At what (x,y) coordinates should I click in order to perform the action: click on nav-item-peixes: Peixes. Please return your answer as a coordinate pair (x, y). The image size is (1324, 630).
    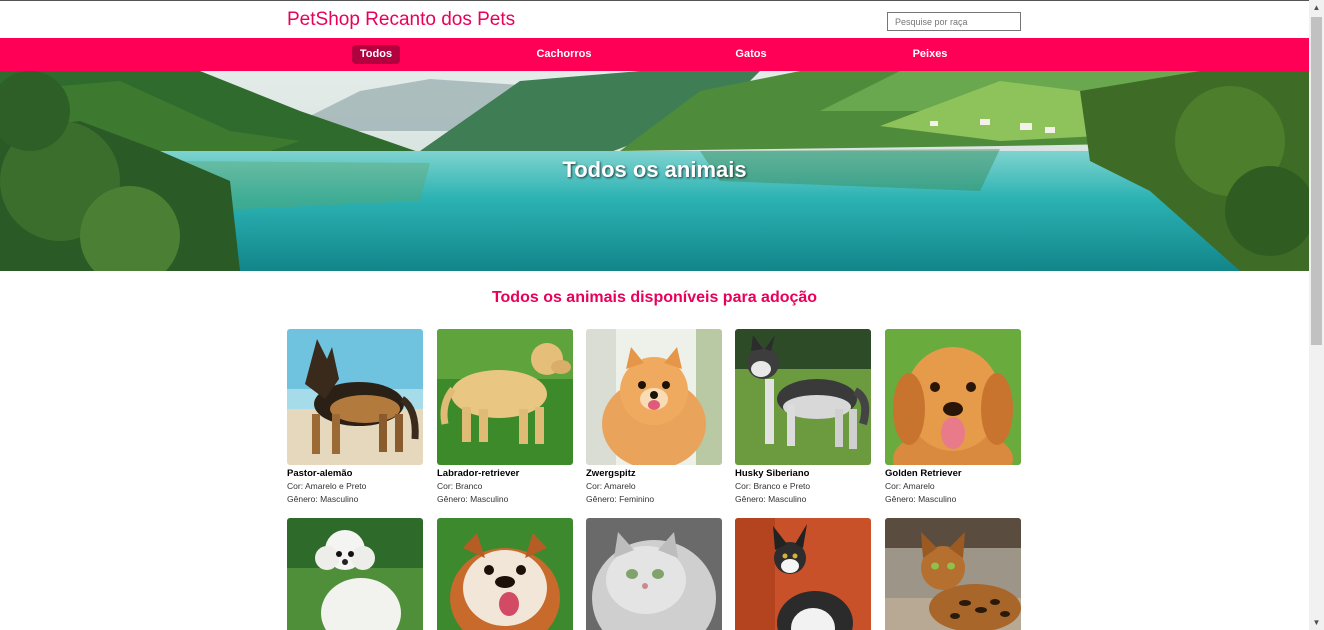
    Looking at the image, I should click on (930, 54).